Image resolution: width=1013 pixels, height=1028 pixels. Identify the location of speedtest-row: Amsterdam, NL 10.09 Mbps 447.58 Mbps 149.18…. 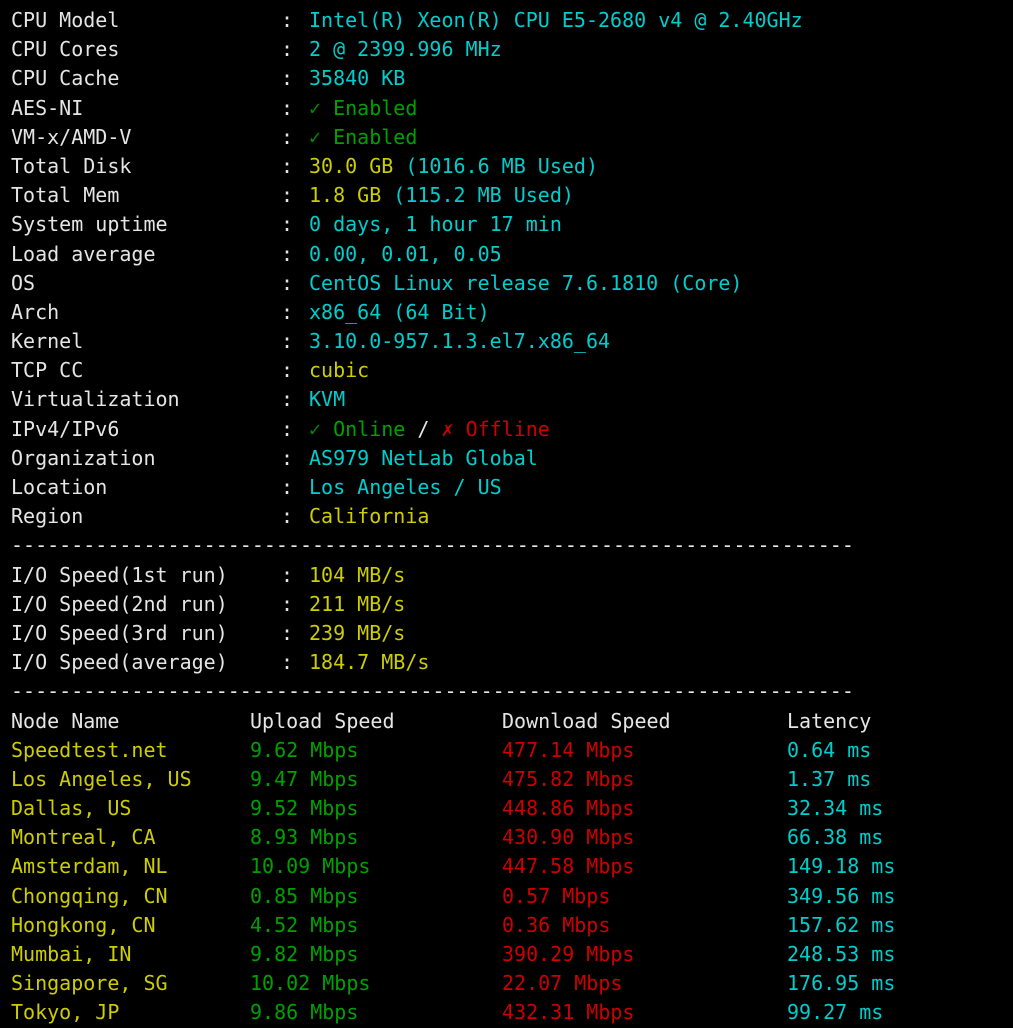
(512, 866).